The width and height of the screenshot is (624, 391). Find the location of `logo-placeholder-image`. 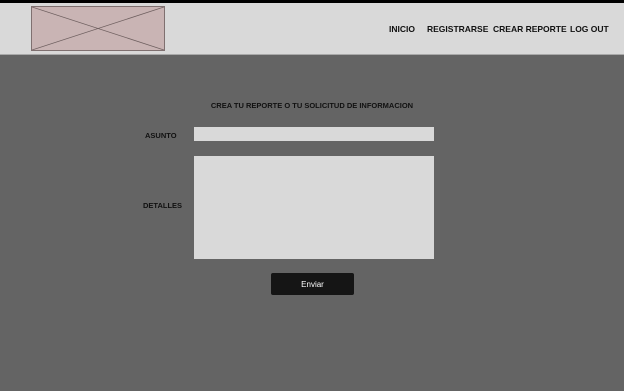

logo-placeholder-image is located at coordinates (98, 28).